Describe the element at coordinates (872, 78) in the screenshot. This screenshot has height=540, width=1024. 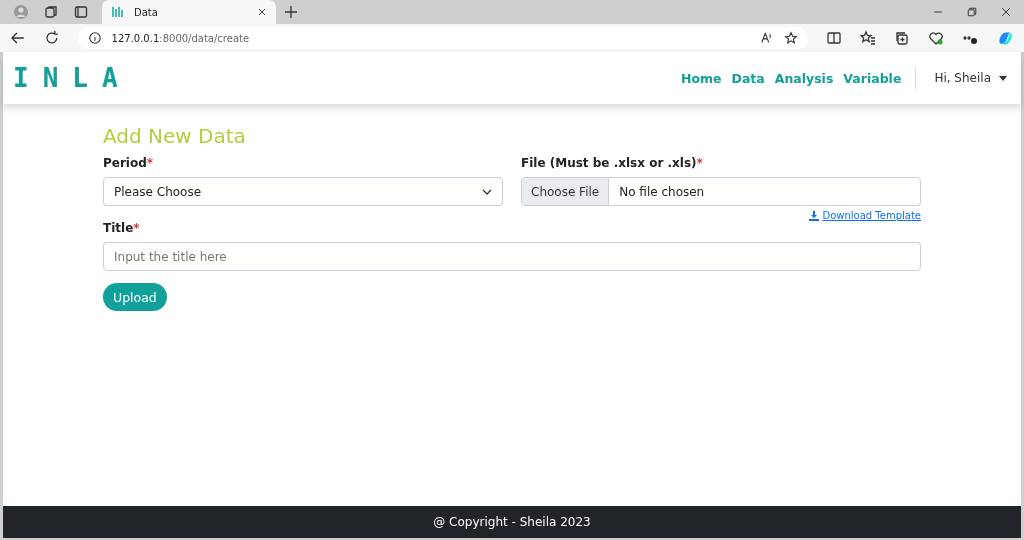
I see `nav-link: Variable` at that location.